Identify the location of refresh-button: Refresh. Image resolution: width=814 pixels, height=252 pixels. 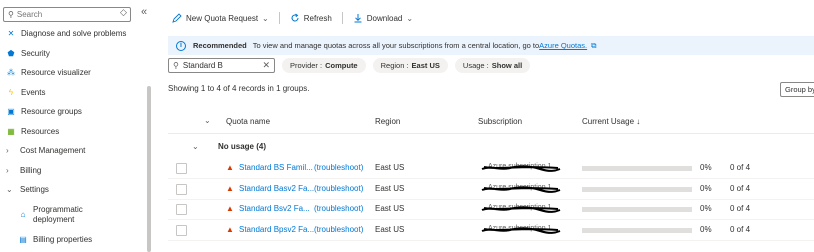
(311, 18).